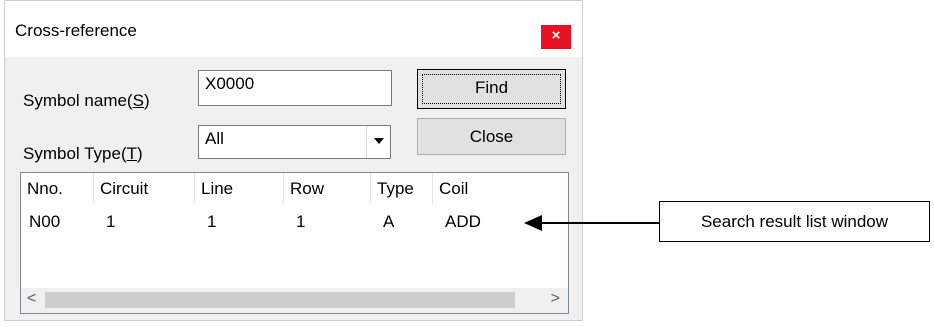 Image resolution: width=934 pixels, height=327 pixels. I want to click on dropdown-button, so click(378, 142).